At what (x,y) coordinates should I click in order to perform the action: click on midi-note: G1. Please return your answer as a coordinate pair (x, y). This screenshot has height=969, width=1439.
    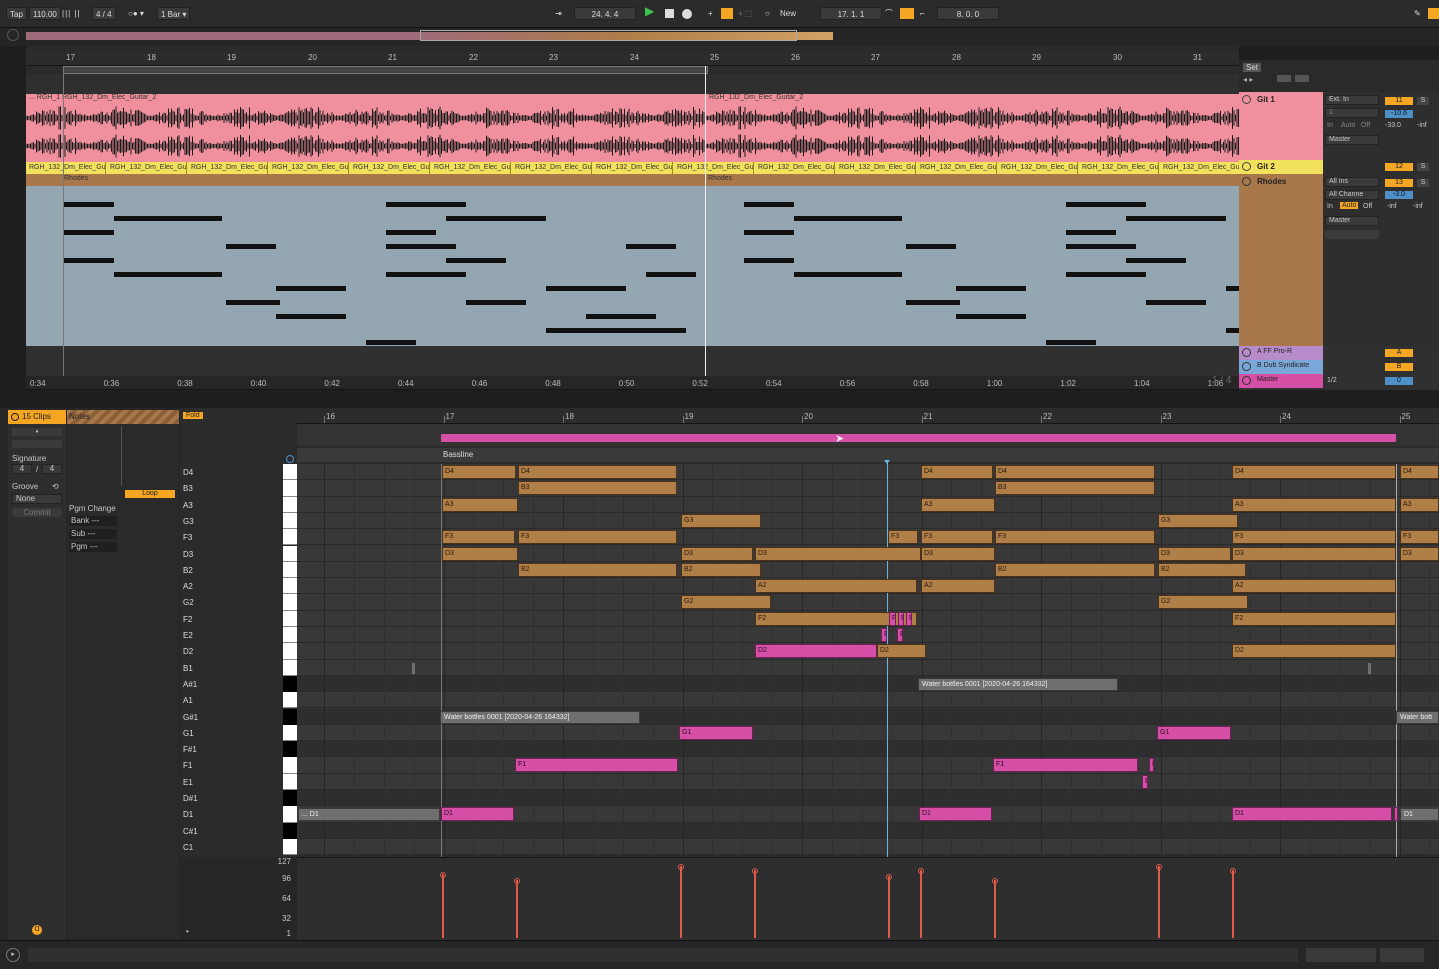
    Looking at the image, I should click on (716, 732).